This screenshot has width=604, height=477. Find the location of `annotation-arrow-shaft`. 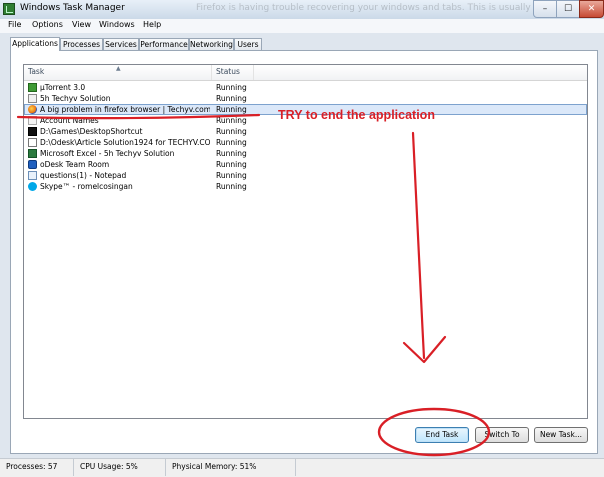

annotation-arrow-shaft is located at coordinates (418, 245).